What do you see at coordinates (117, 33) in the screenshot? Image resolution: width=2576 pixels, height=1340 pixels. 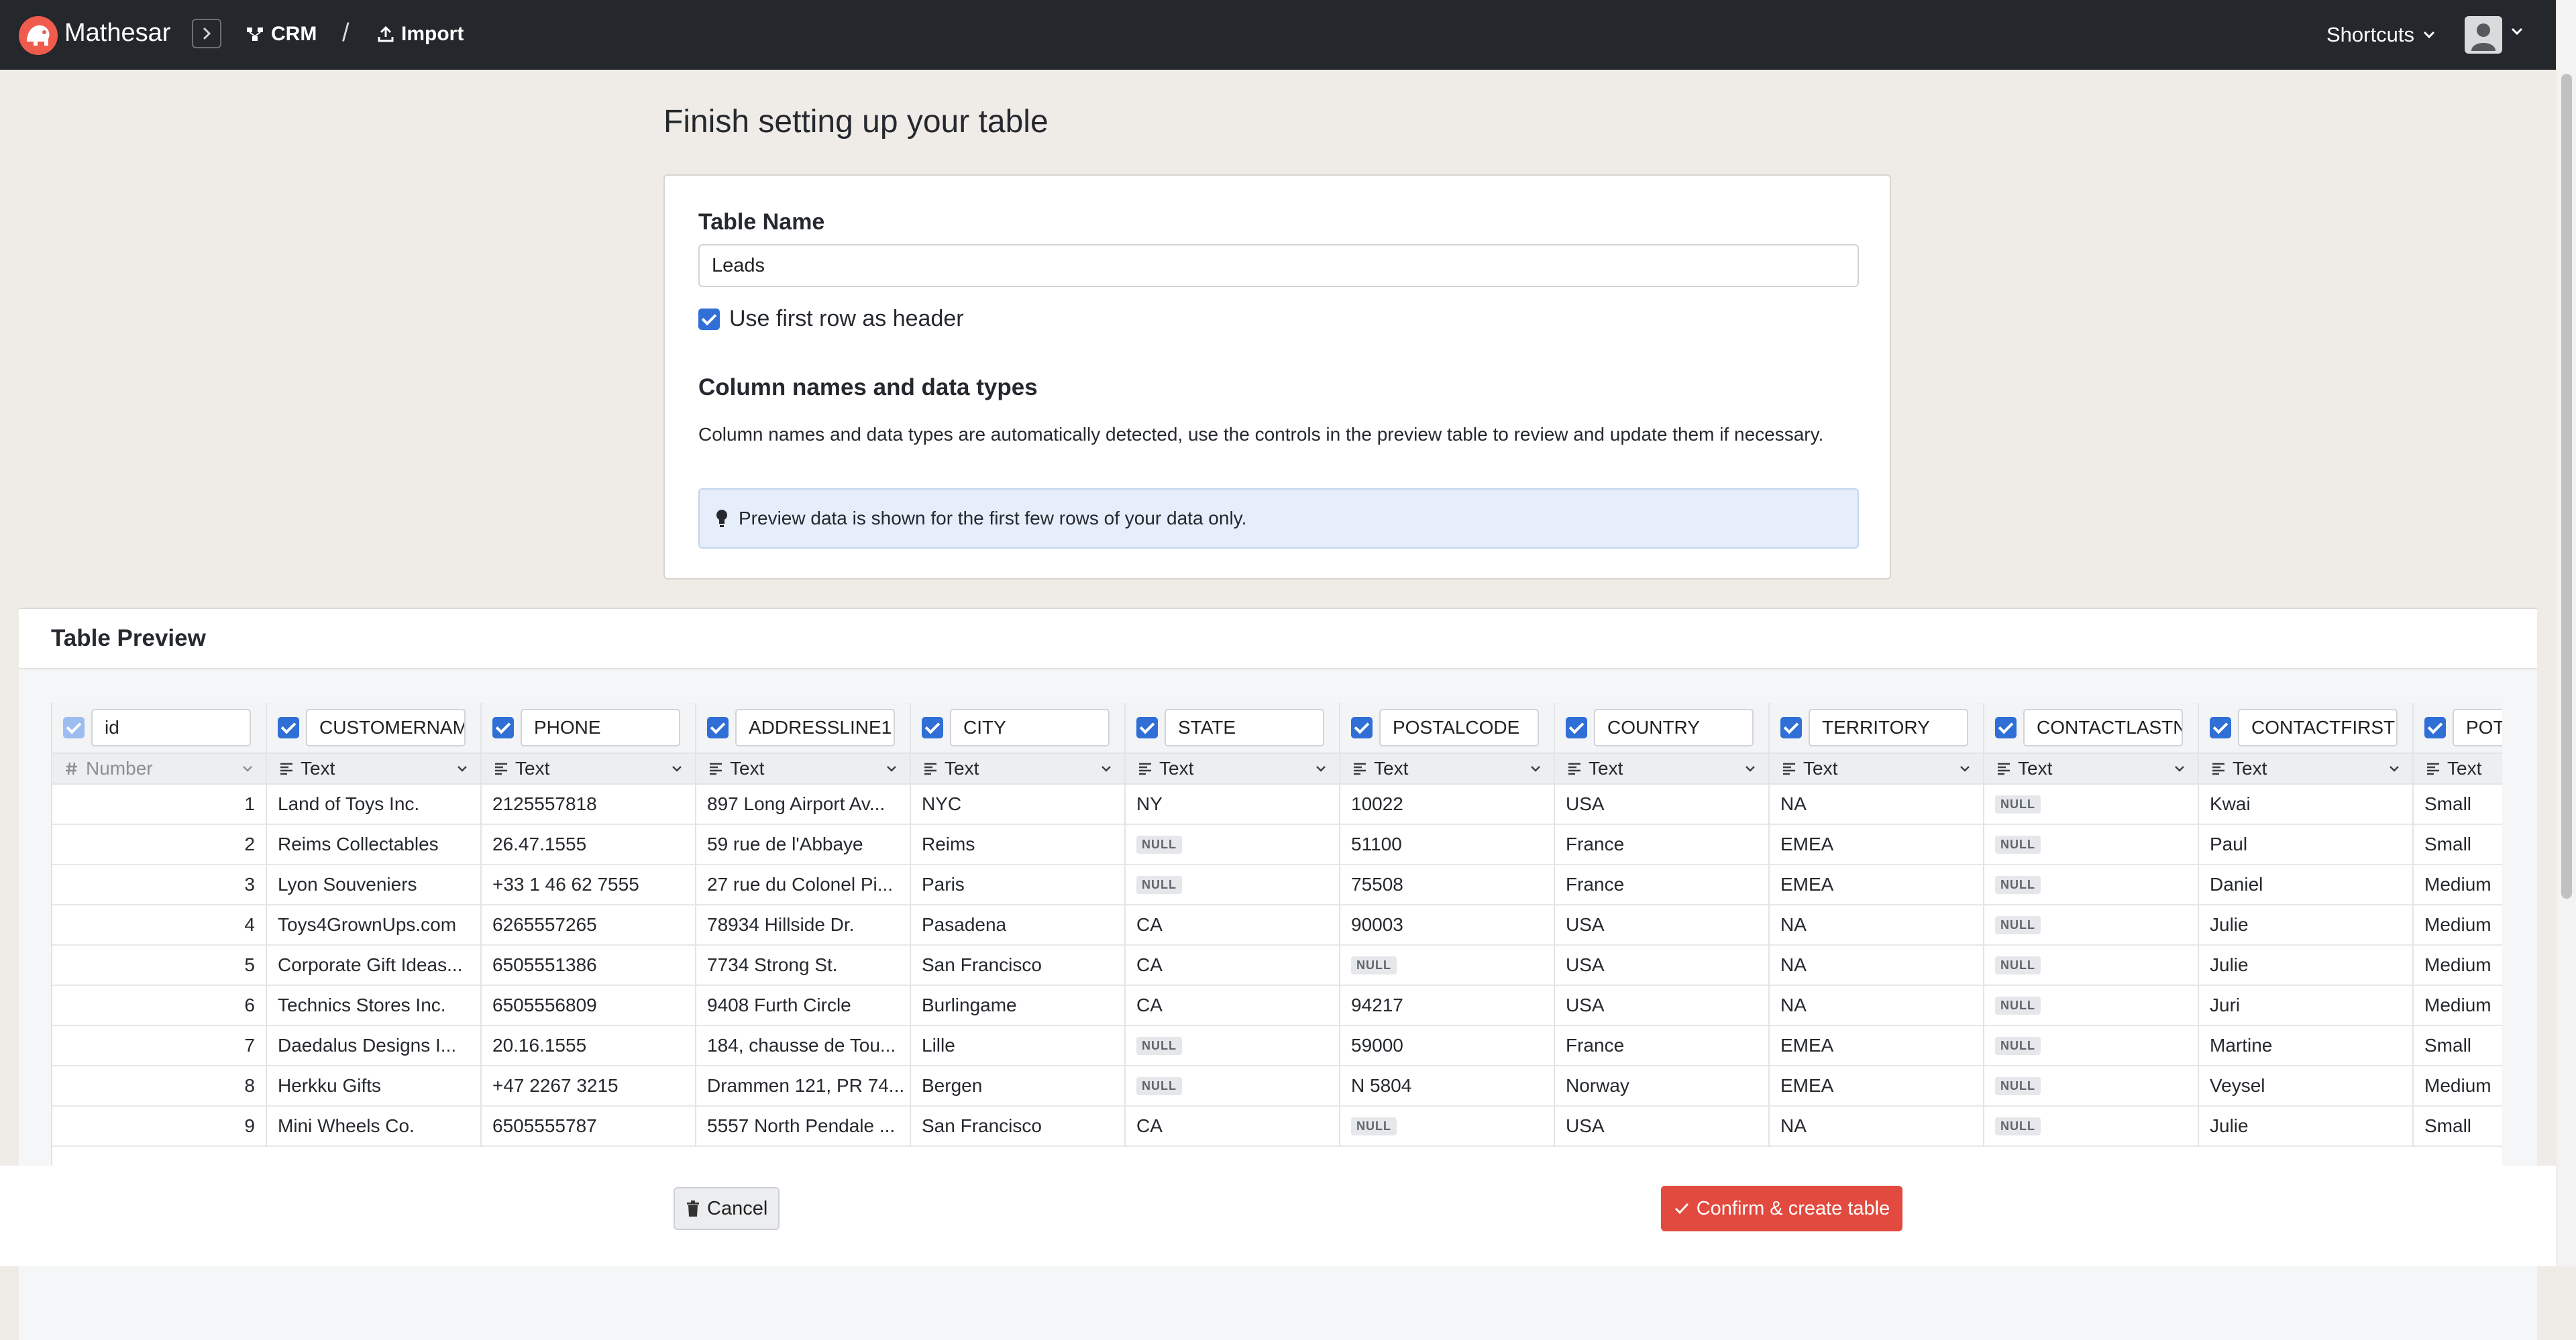 I see `app-name: Mathesar` at bounding box center [117, 33].